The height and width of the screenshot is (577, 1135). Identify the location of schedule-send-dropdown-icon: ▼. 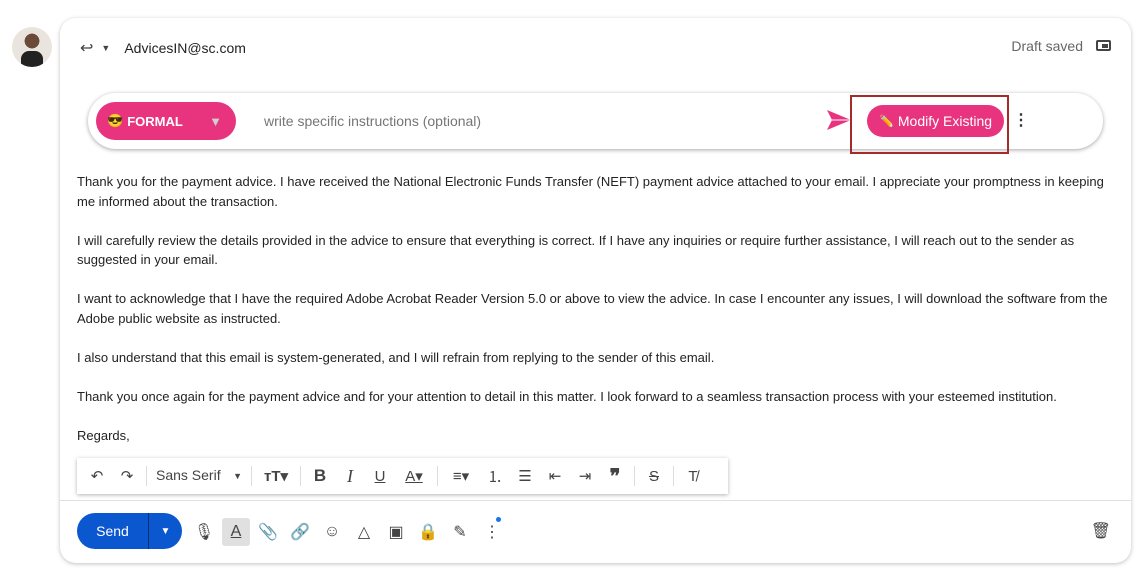
(165, 531).